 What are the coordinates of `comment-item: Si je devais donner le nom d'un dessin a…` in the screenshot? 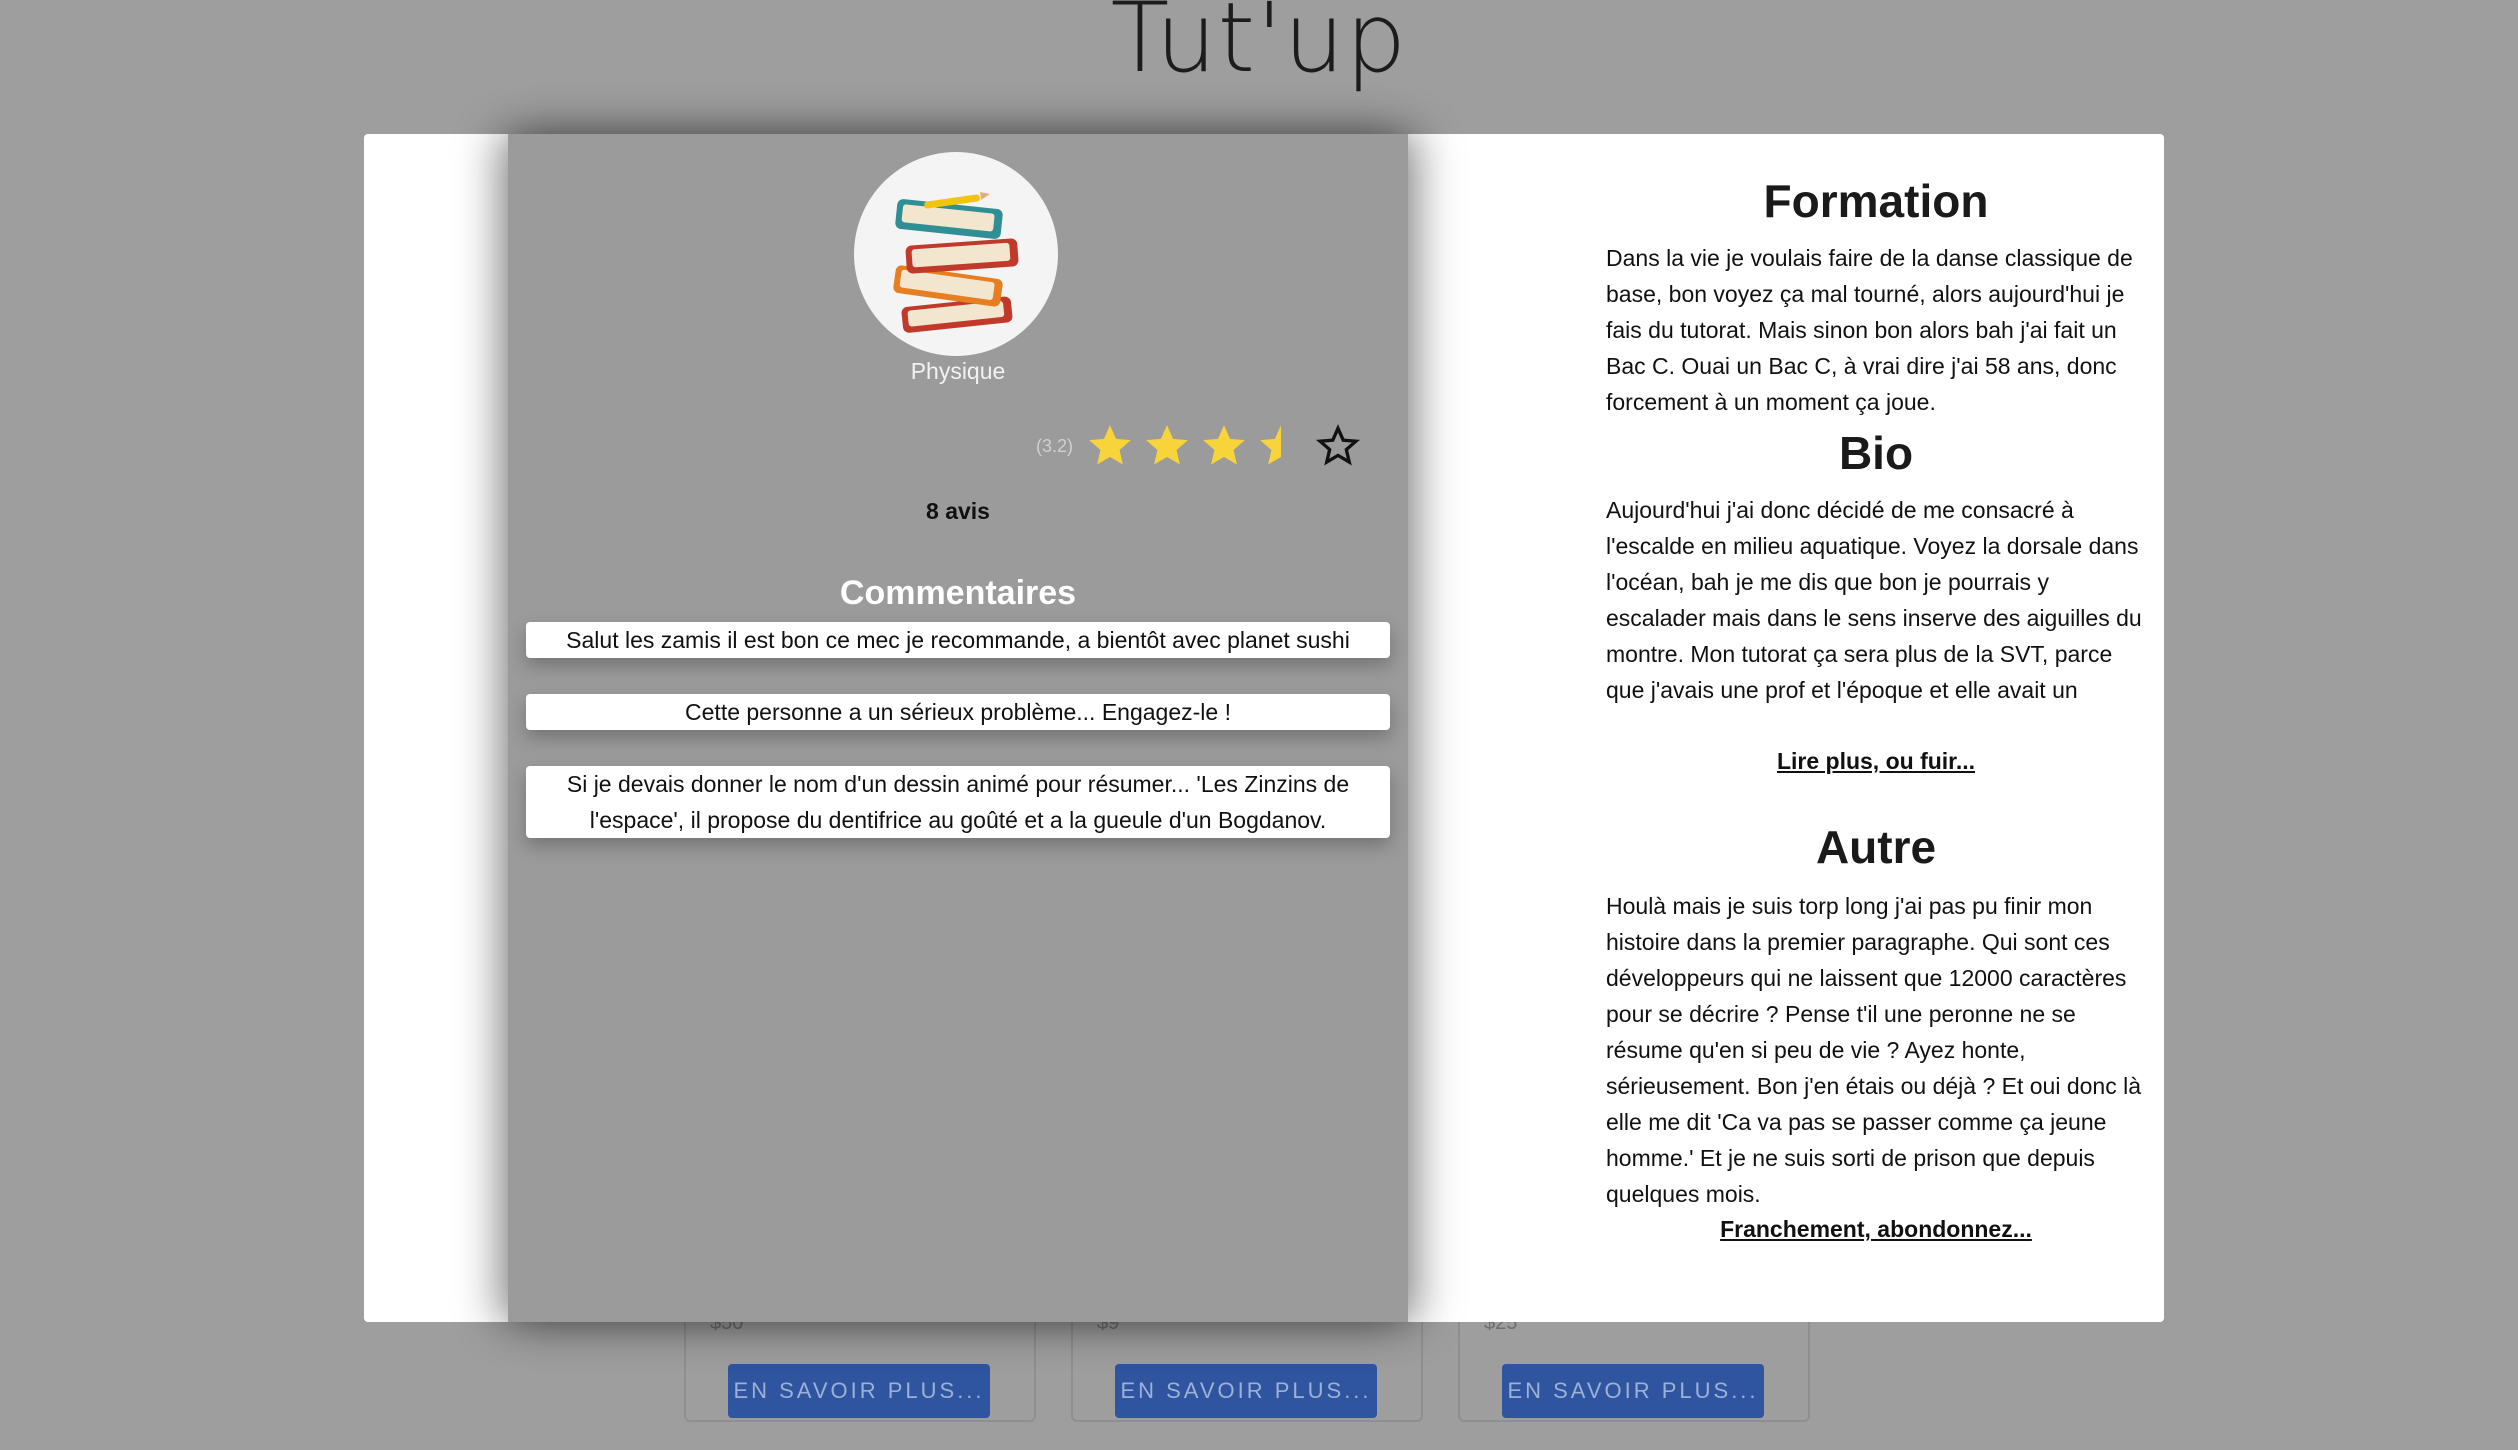 It's located at (958, 802).